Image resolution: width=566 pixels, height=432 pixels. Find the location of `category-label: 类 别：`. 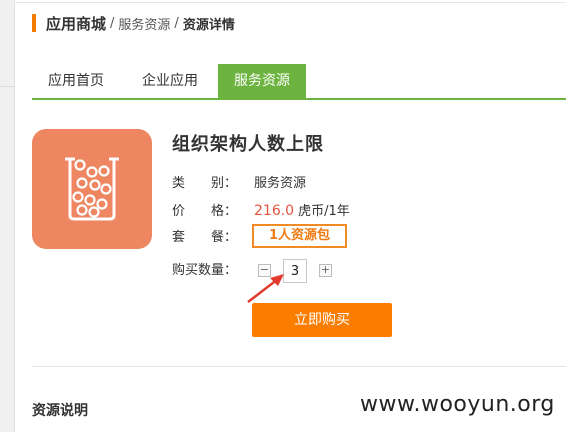

category-label: 类 别： is located at coordinates (205, 183).